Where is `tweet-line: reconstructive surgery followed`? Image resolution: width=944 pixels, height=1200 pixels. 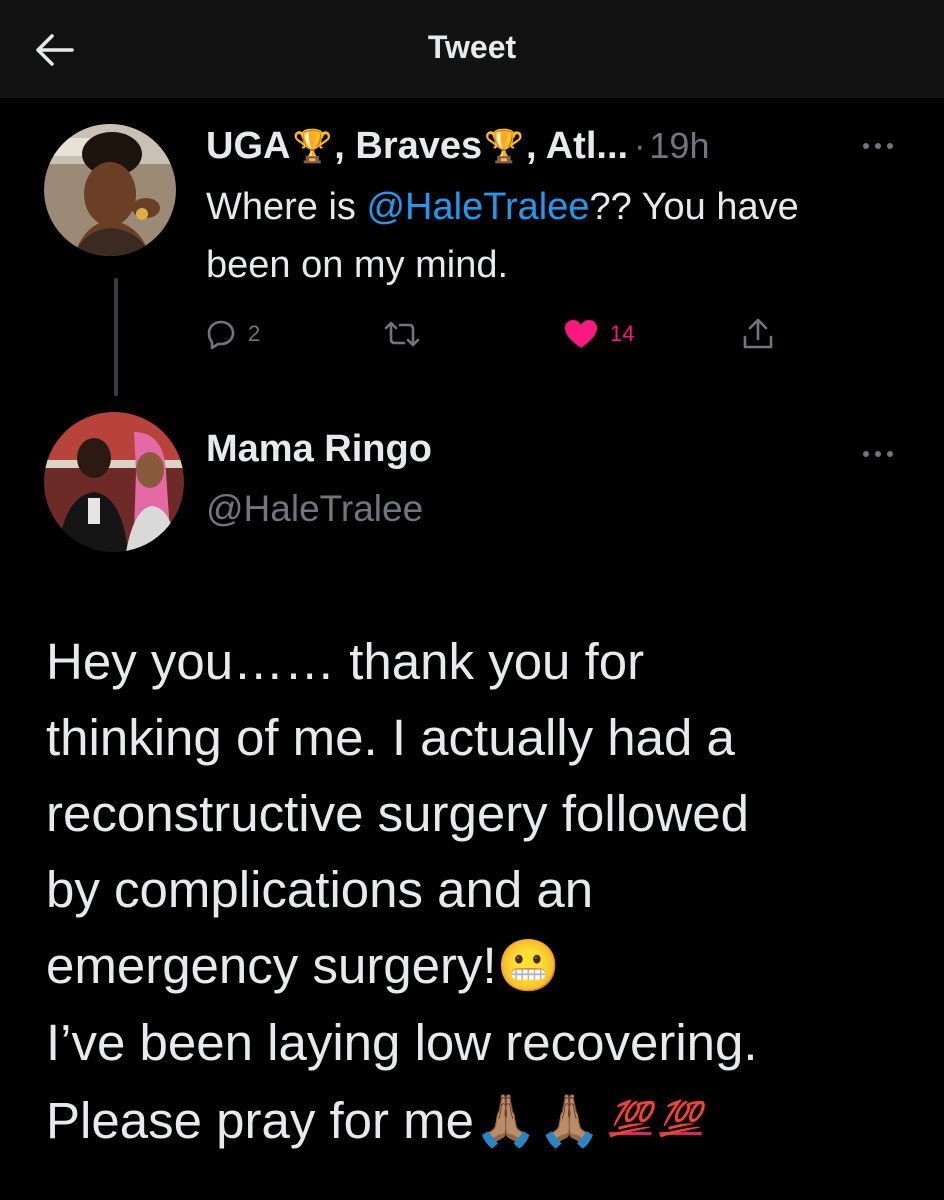 tweet-line: reconstructive surgery followed is located at coordinates (397, 813).